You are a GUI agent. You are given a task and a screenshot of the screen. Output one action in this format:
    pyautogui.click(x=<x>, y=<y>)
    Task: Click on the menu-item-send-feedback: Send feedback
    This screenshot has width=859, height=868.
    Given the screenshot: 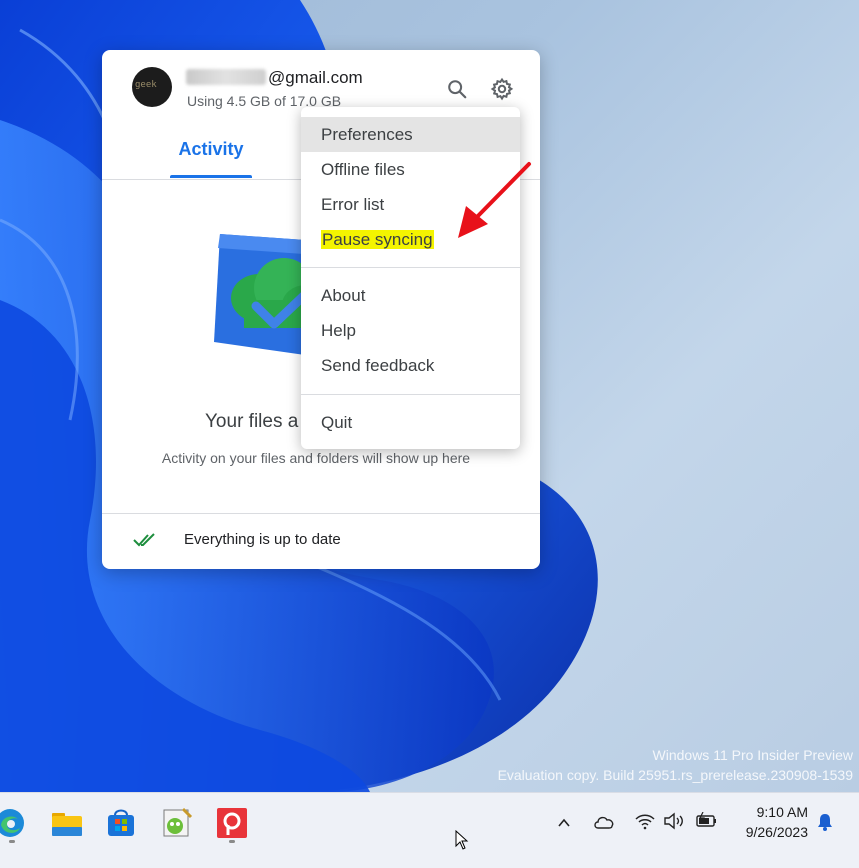 What is the action you would take?
    pyautogui.click(x=410, y=365)
    